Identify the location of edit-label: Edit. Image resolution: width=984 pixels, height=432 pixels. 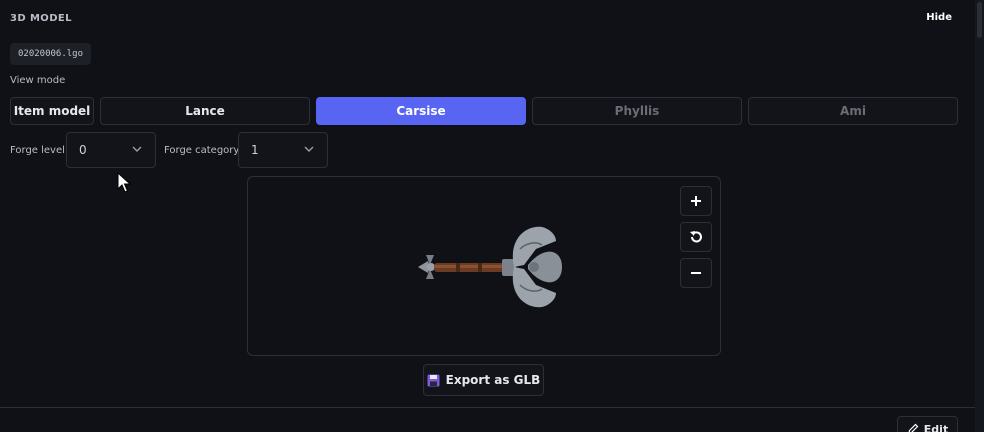
(936, 427).